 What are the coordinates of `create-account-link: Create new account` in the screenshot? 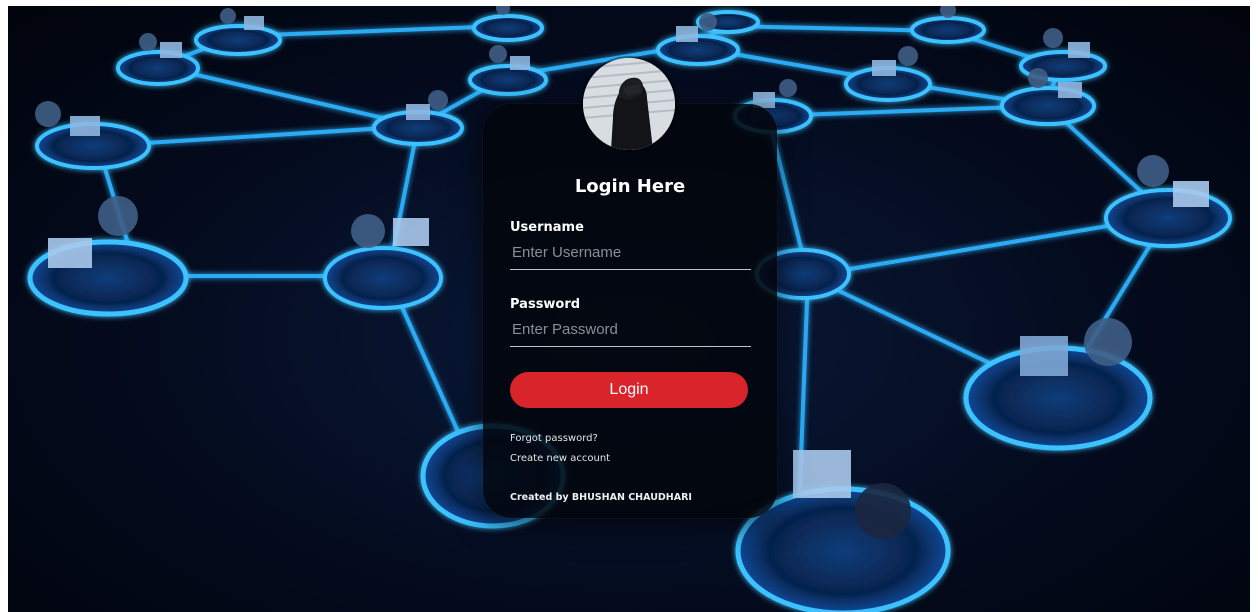 It's located at (560, 458).